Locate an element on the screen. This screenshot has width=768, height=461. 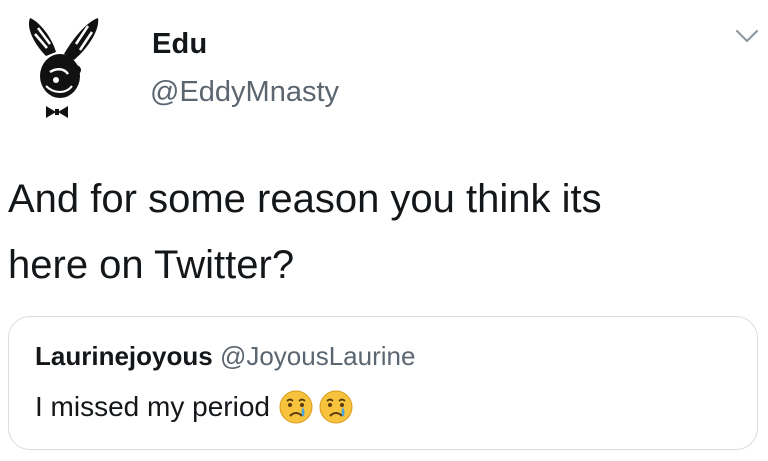
quoted-tweet-text: I missed my period is located at coordinates (194, 407).